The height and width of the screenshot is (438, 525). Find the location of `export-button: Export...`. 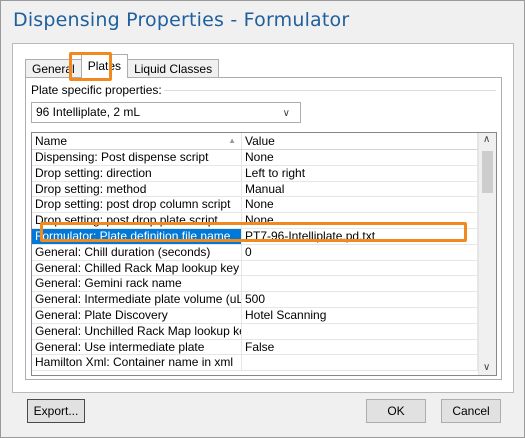

export-button: Export... is located at coordinates (56, 411).